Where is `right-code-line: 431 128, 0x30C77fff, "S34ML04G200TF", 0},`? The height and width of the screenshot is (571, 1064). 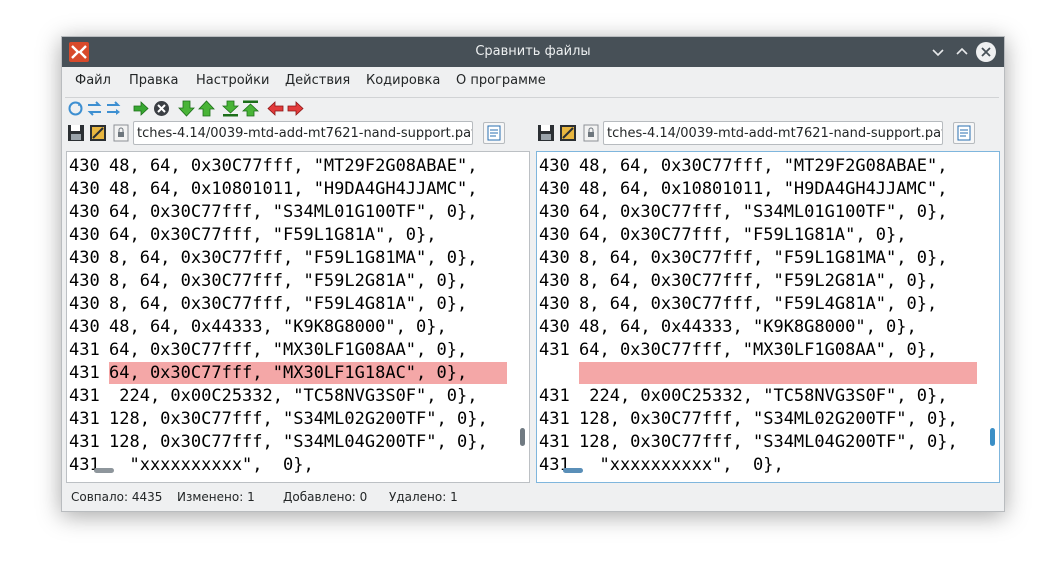 right-code-line: 431 128, 0x30C77fff, "S34ML04G200TF", 0}, is located at coordinates (767, 442).